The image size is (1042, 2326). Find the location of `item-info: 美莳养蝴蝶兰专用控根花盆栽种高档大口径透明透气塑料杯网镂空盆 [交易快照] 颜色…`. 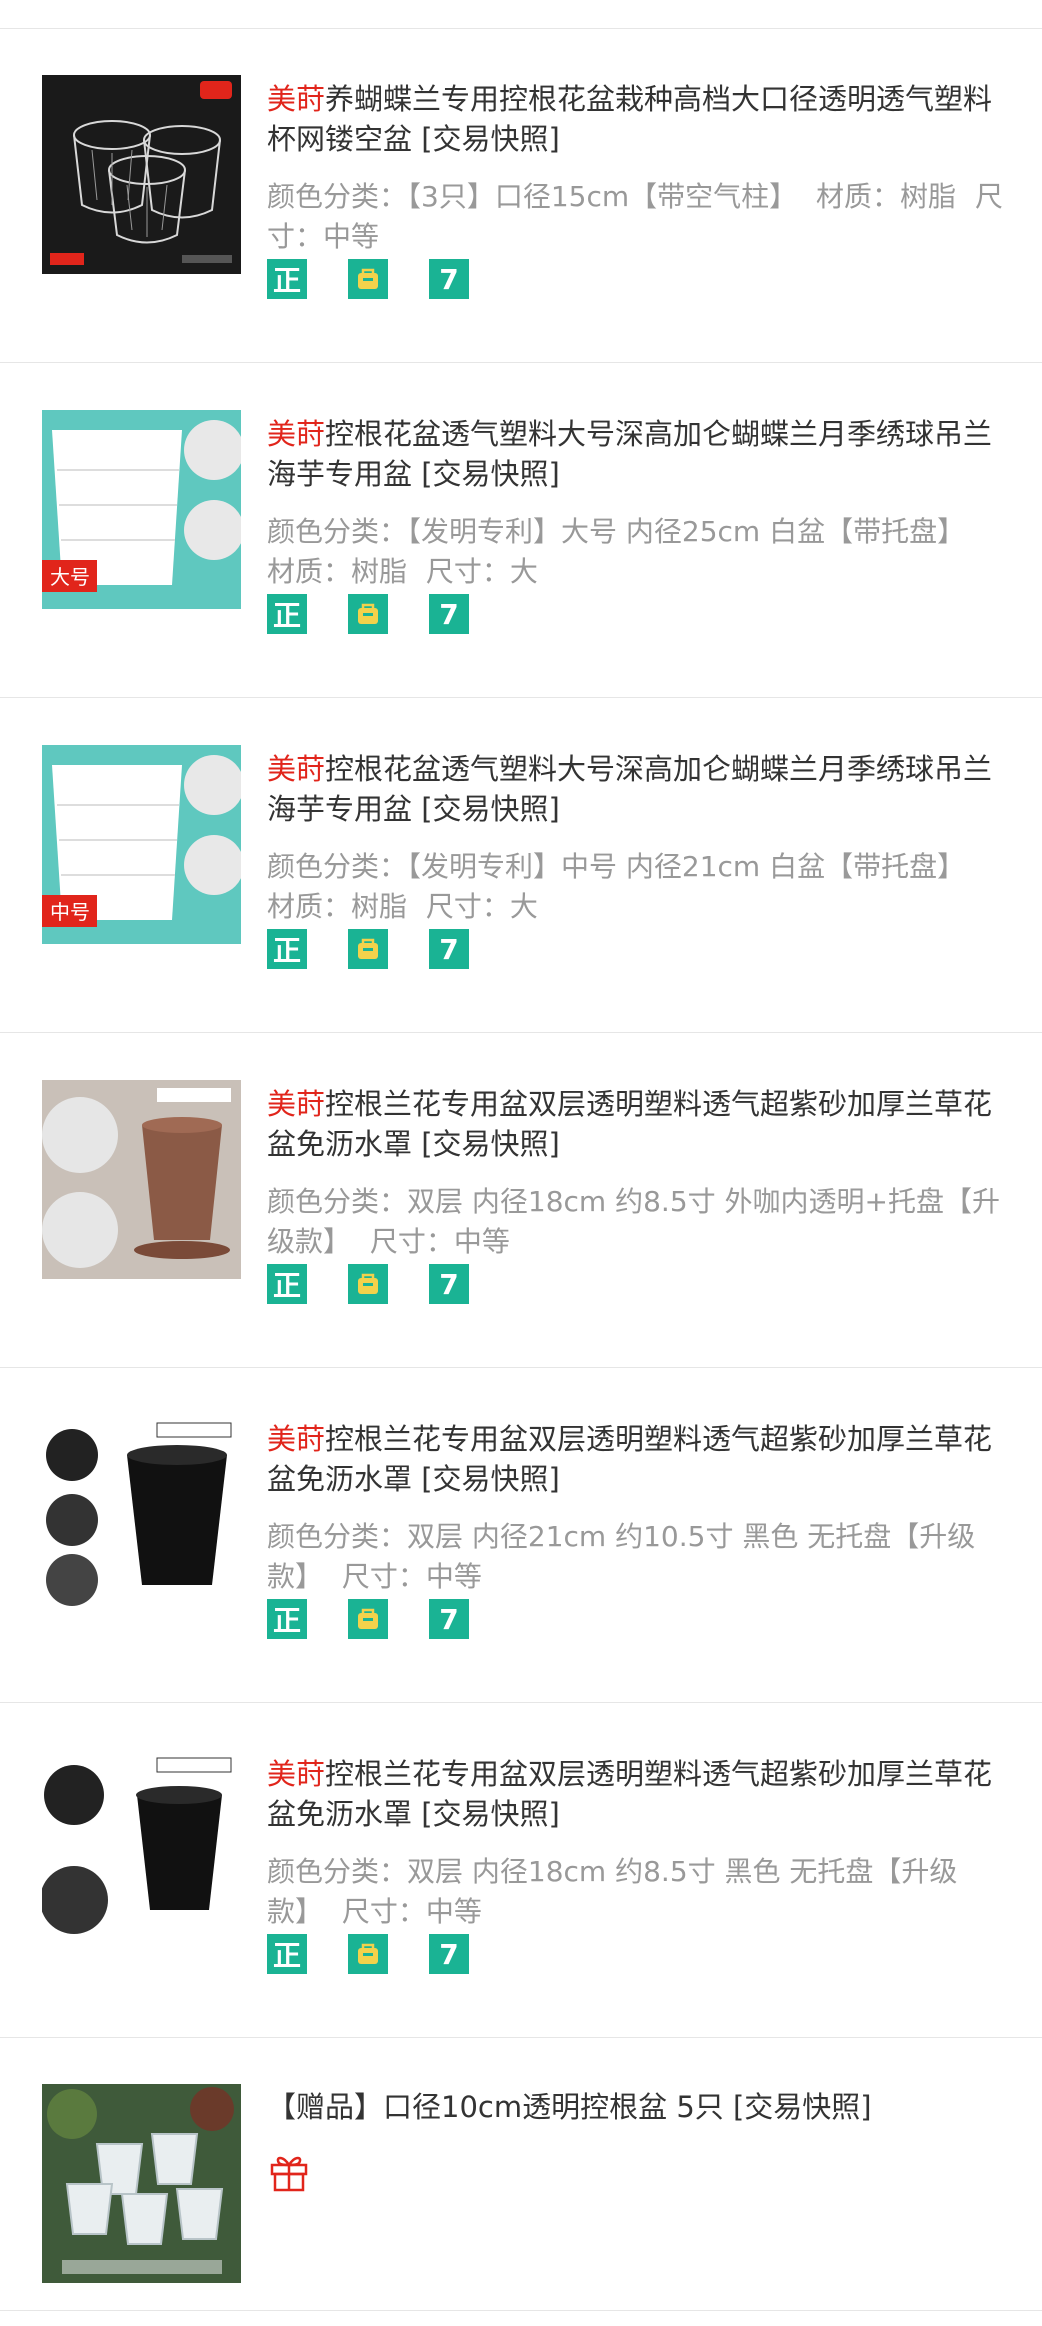

item-info: 美莳养蝴蝶兰专用控根花盆栽种高档大口径透明透气塑料杯网镂空盆 [交易快照] 颜色… is located at coordinates (639, 168).